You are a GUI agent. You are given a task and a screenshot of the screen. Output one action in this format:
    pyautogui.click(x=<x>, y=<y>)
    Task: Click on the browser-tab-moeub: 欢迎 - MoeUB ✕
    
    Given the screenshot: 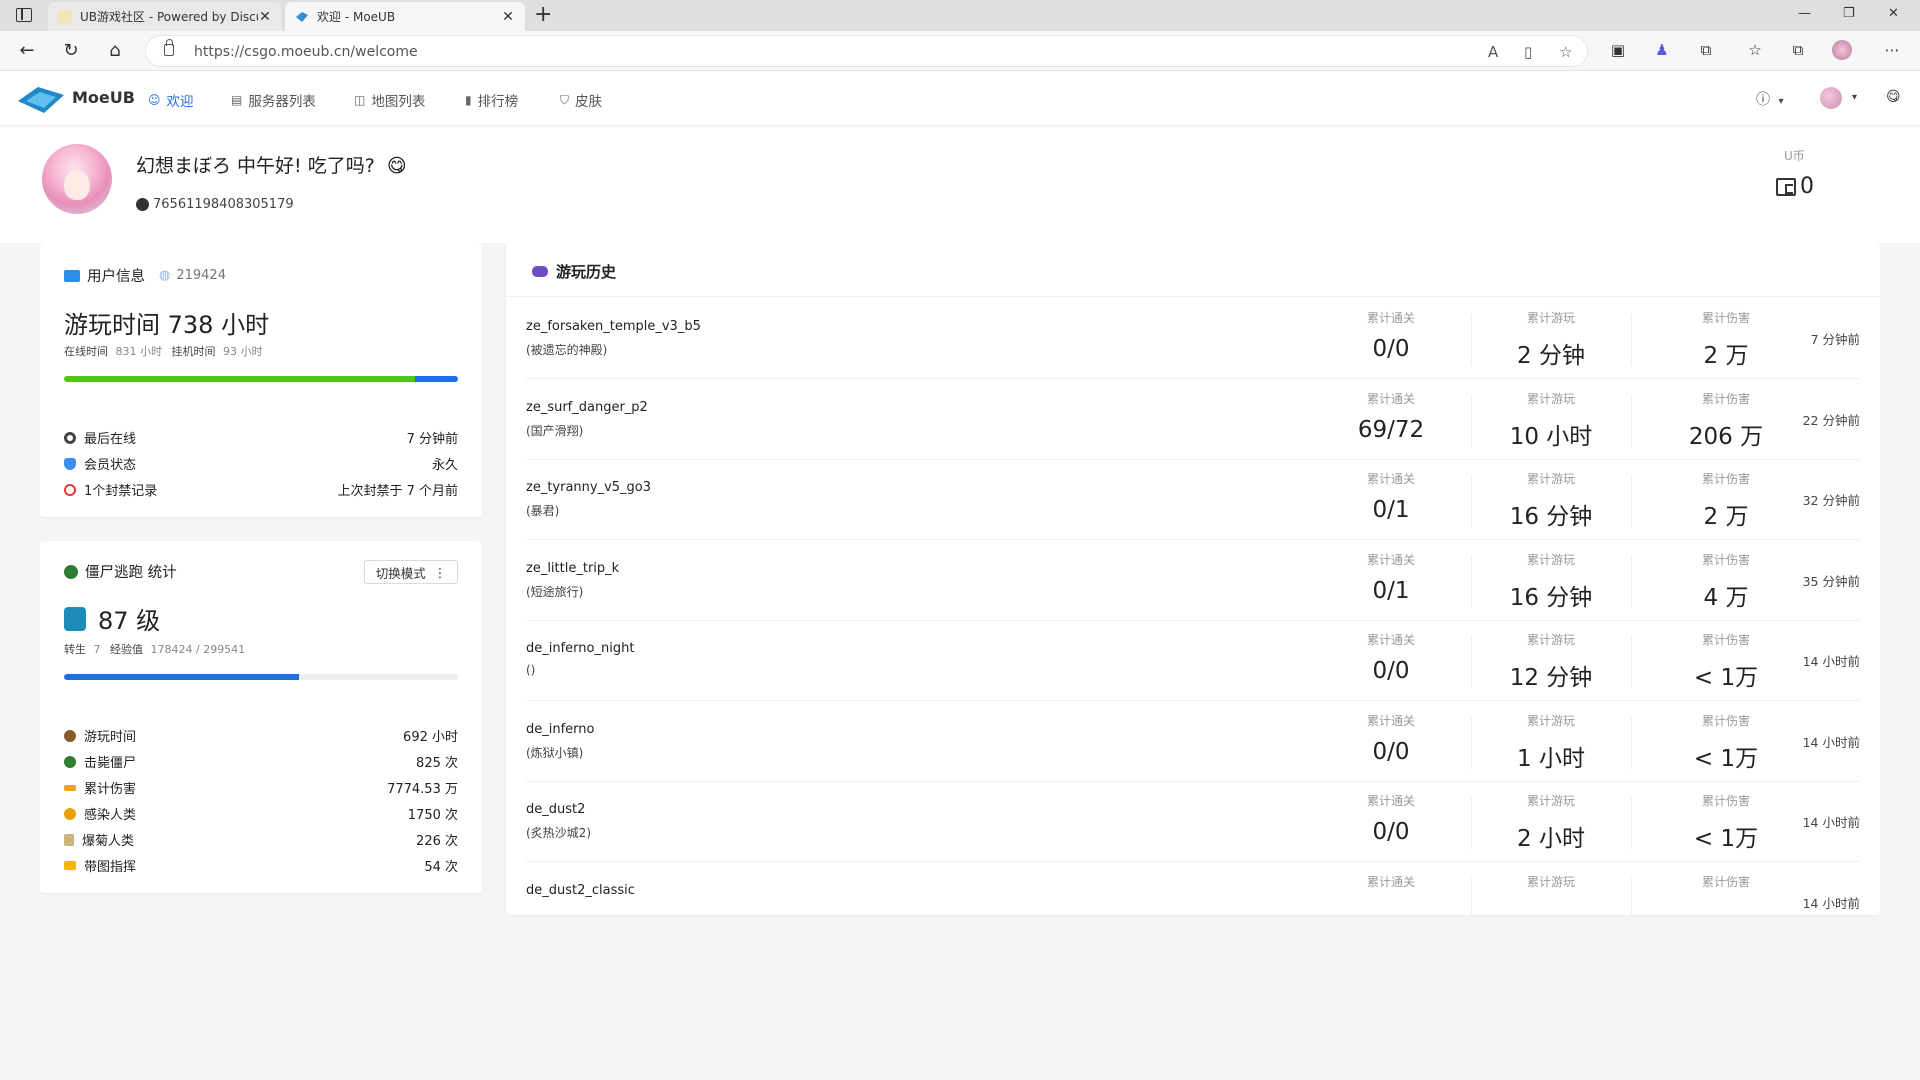 What is the action you would take?
    pyautogui.click(x=405, y=16)
    